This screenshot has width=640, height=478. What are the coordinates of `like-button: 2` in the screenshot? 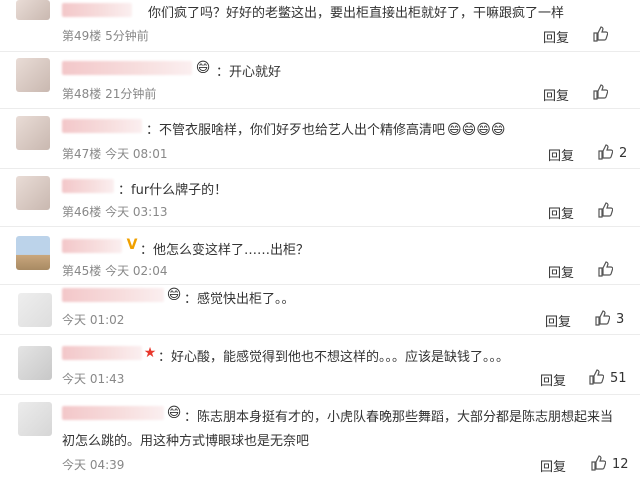 It's located at (612, 152).